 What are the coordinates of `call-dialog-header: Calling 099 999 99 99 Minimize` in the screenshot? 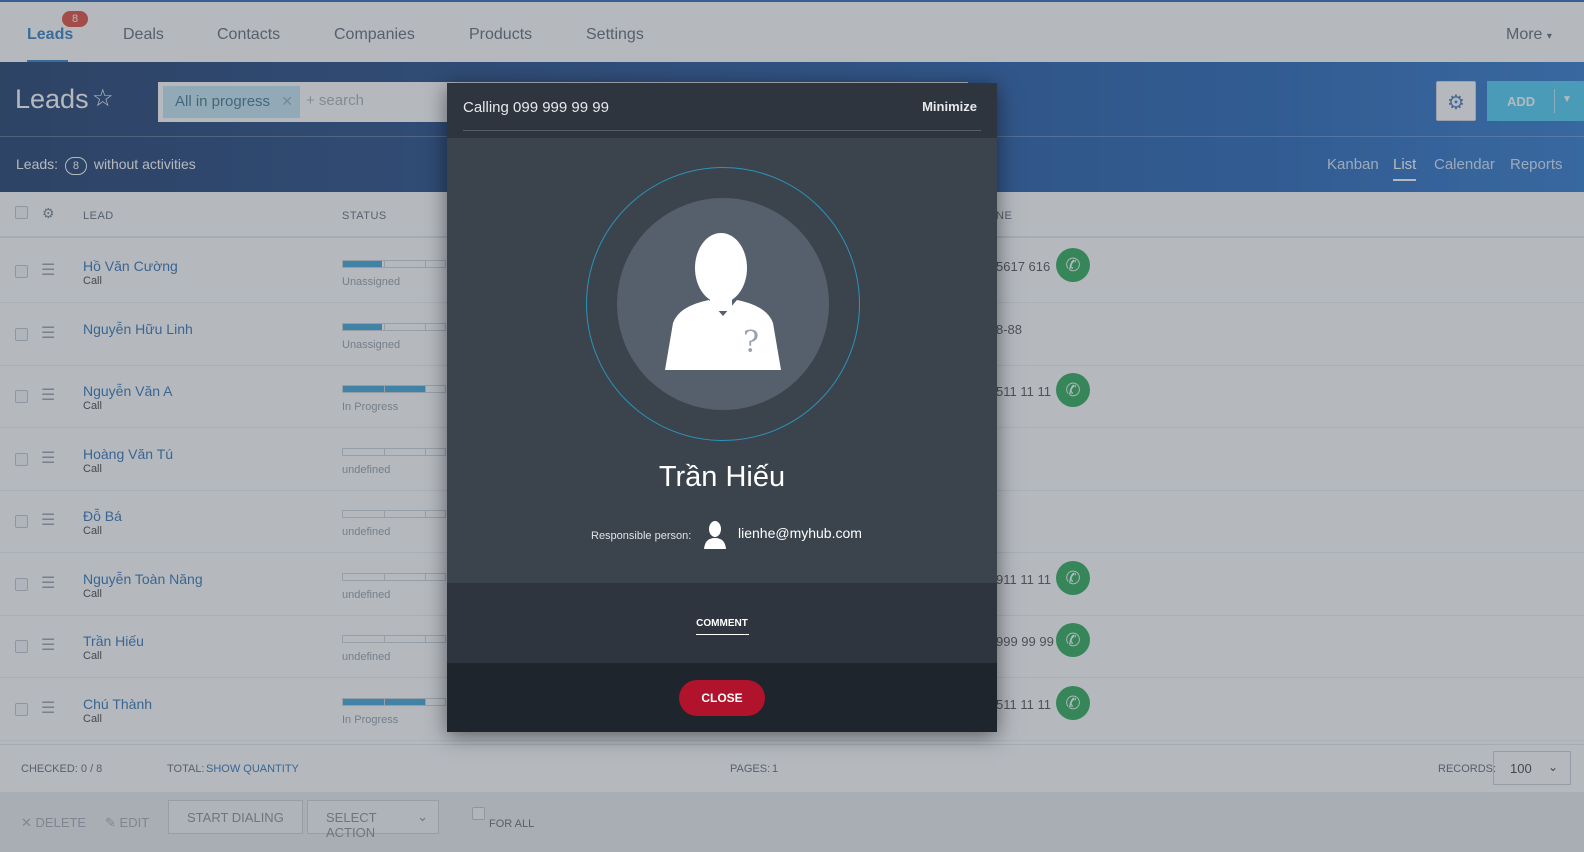 It's located at (722, 110).